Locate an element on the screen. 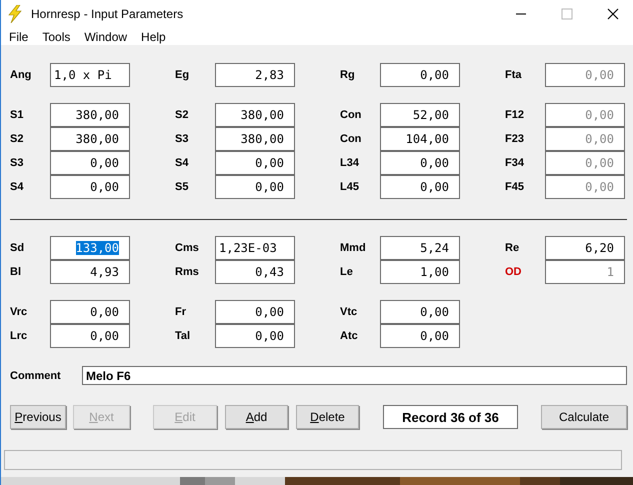 The height and width of the screenshot is (485, 633). action-button: Calculate is located at coordinates (584, 417).